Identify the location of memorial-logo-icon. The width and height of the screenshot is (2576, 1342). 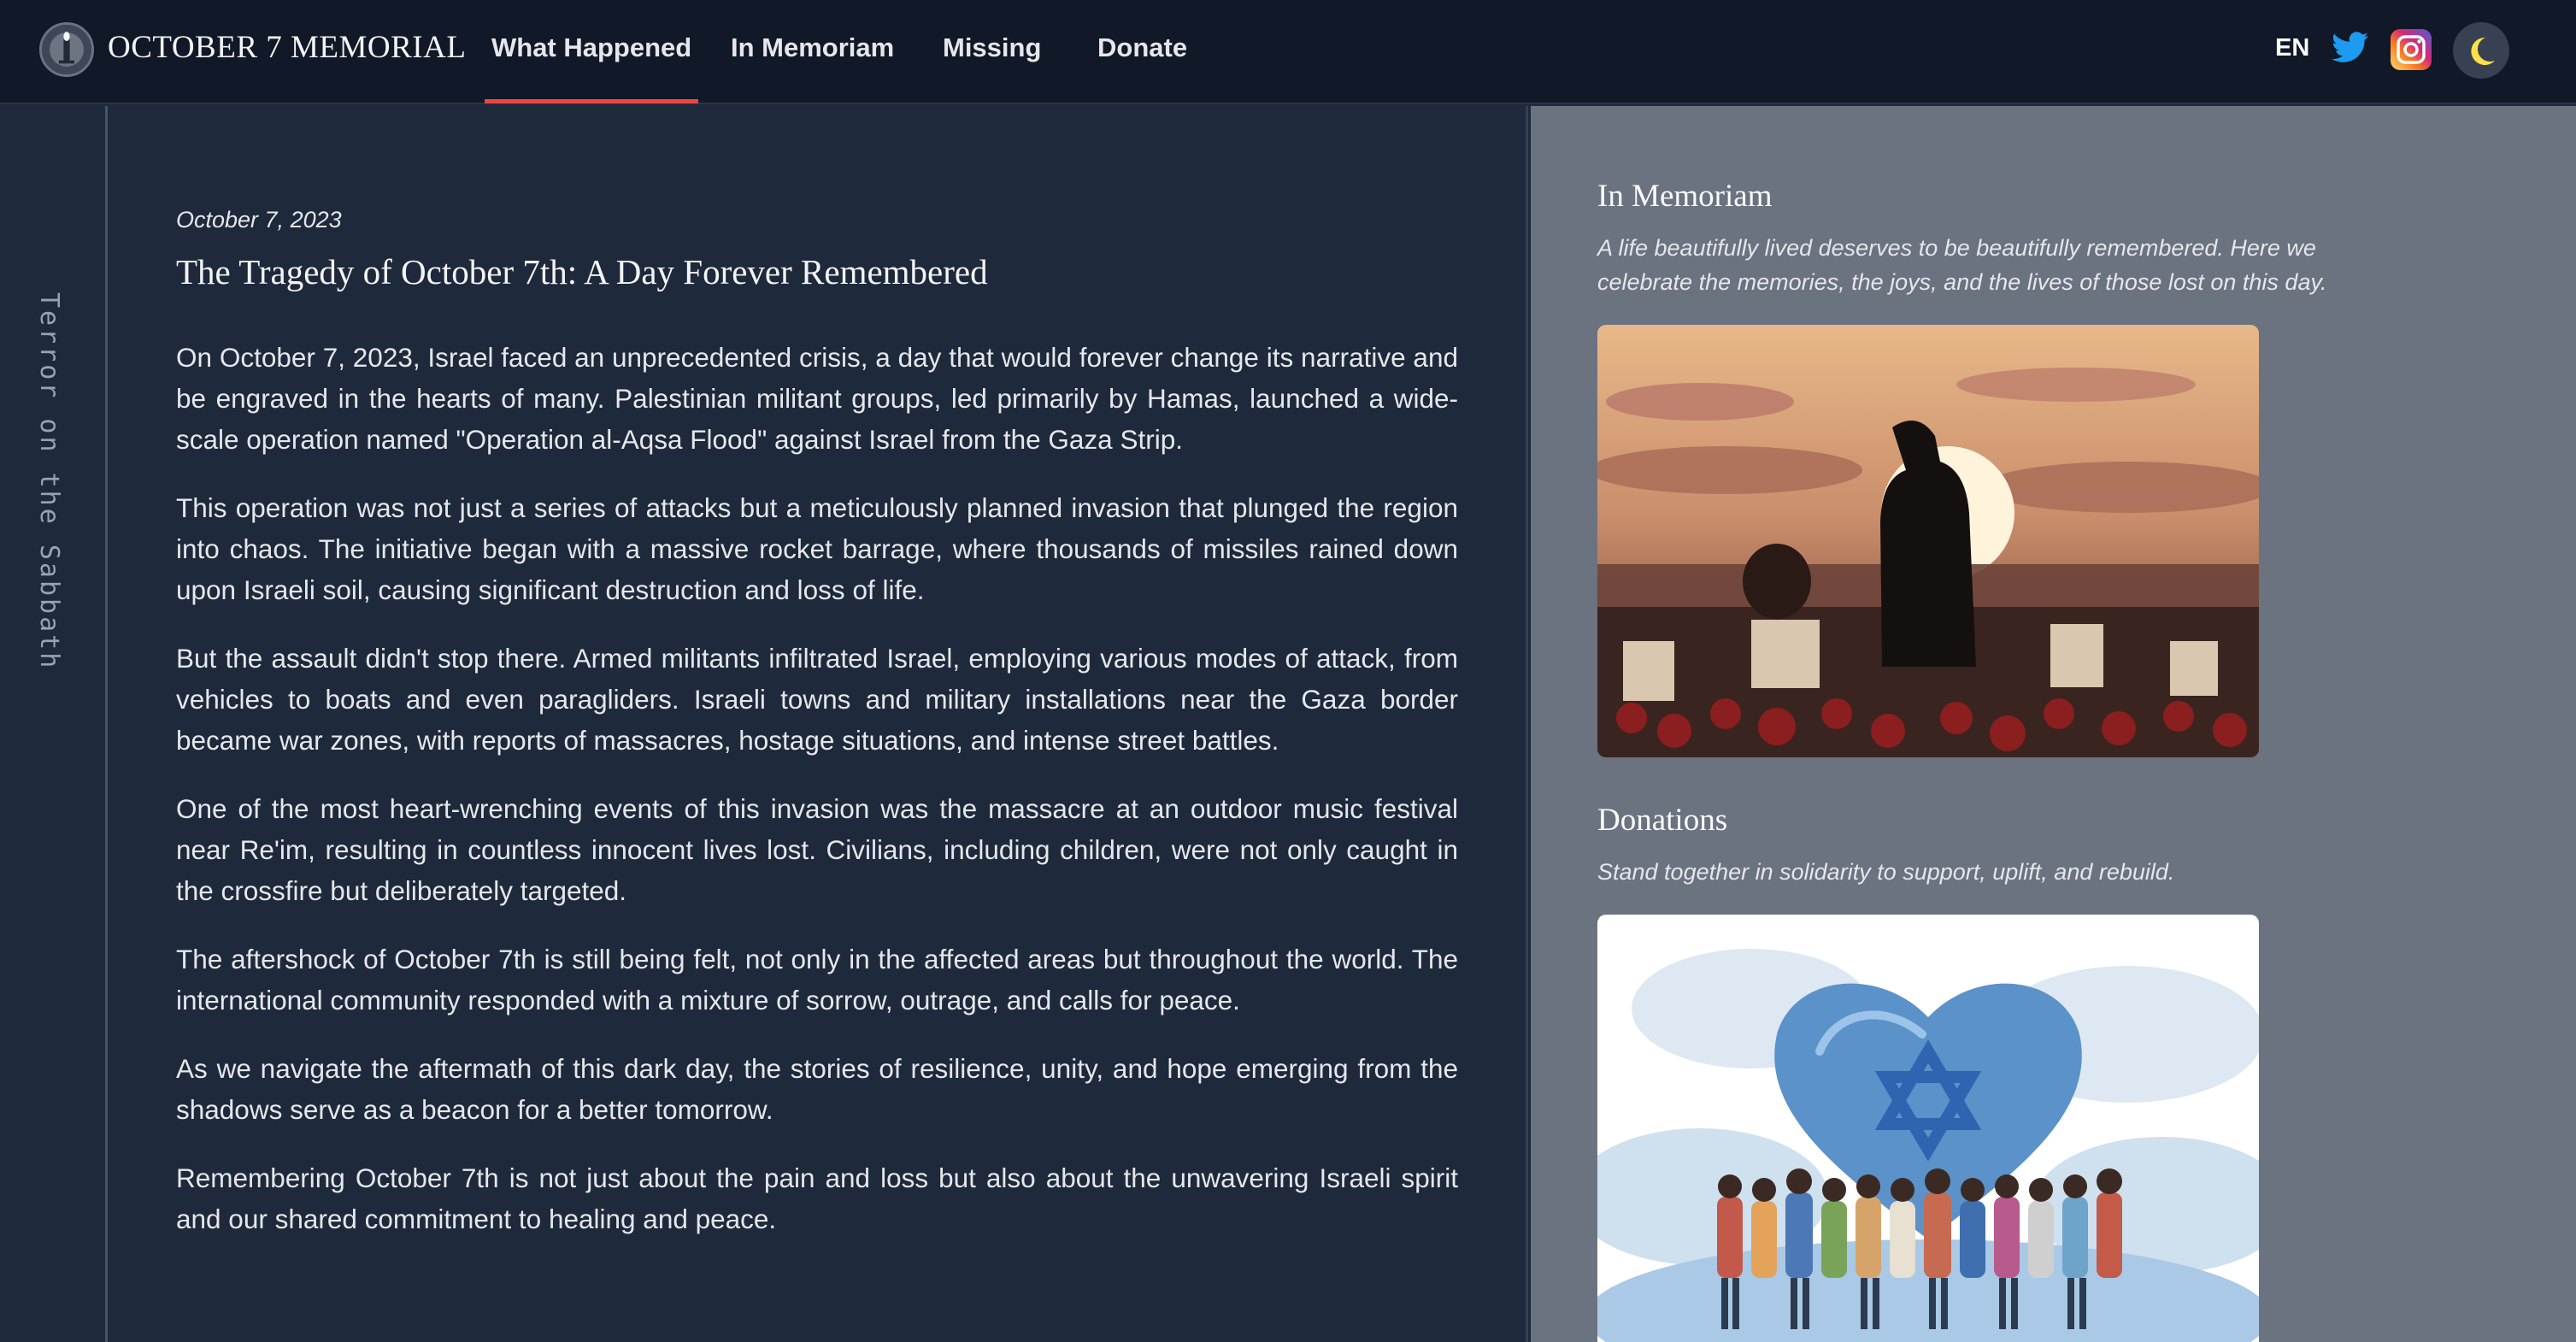
(66, 49).